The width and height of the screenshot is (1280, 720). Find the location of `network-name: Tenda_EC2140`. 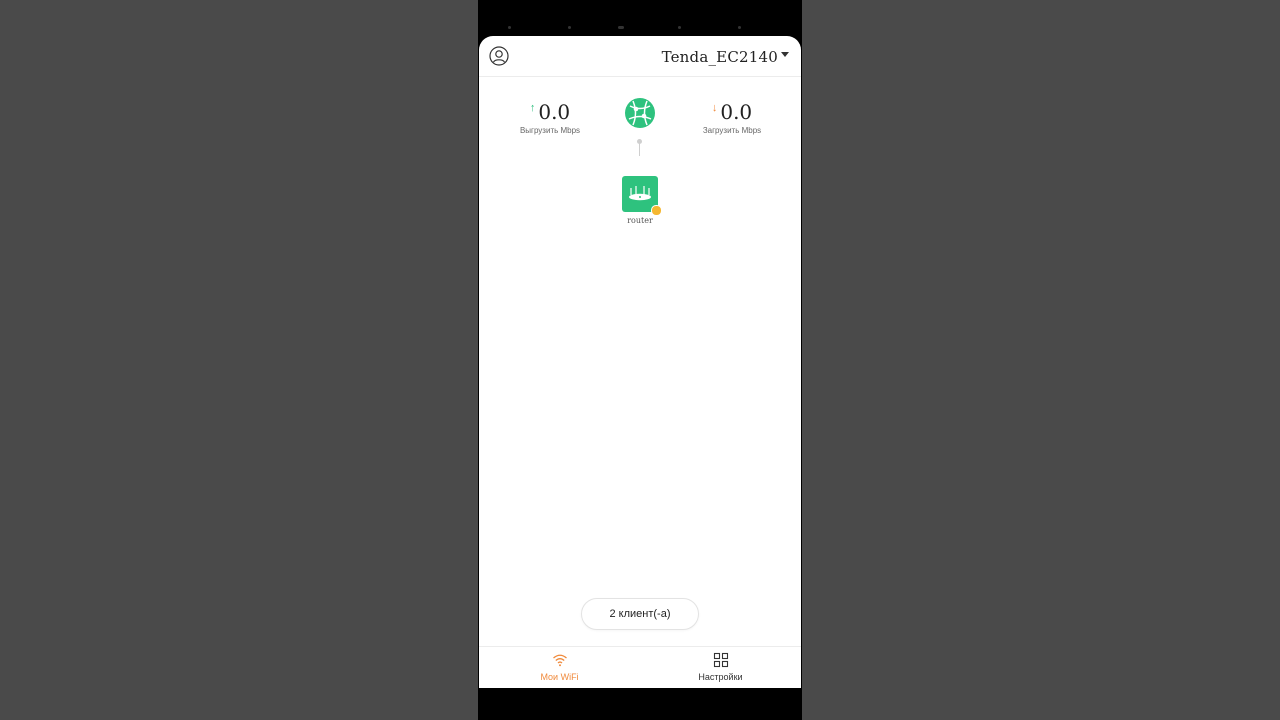

network-name: Tenda_EC2140 is located at coordinates (719, 57).